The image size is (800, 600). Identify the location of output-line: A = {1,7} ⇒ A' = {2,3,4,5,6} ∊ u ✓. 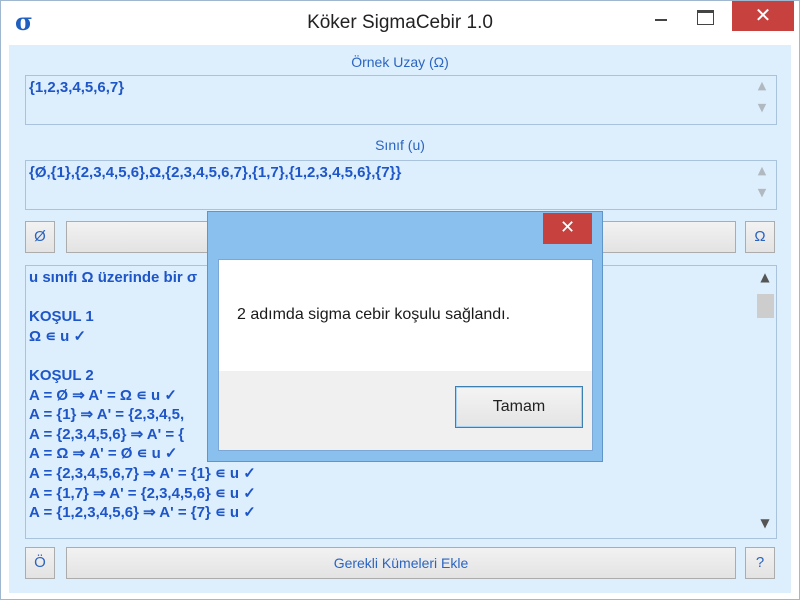
(142, 493).